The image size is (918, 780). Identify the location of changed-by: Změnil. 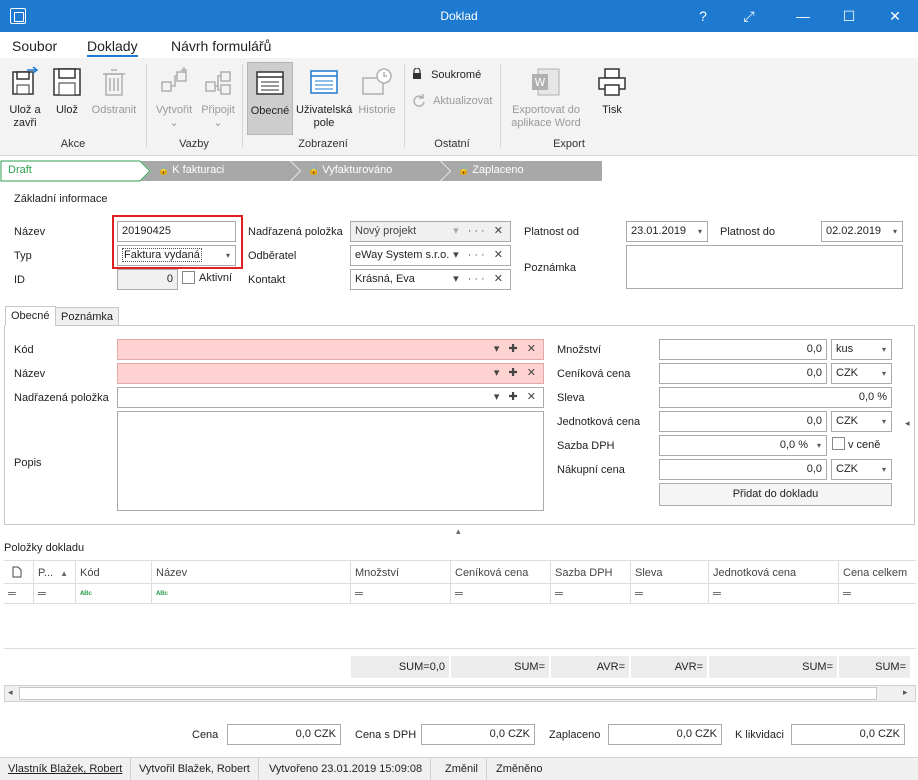
(462, 769).